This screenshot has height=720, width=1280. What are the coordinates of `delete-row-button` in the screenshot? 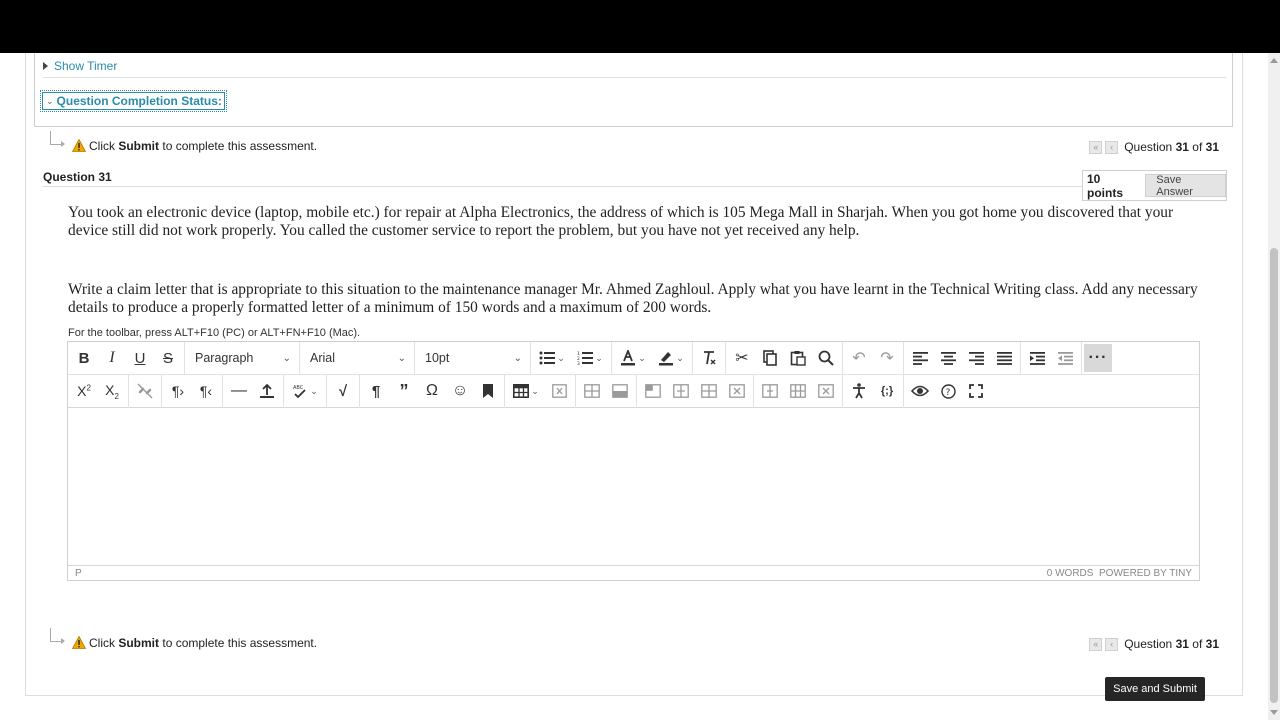 It's located at (826, 391).